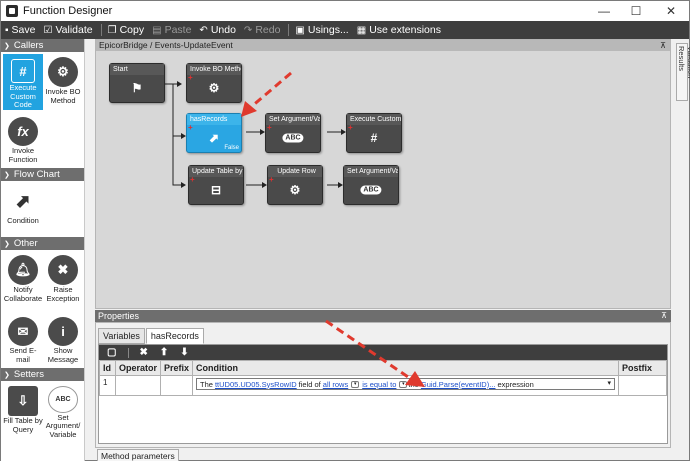 This screenshot has width=690, height=461. I want to click on properties-tabs: Variables hasRecords, so click(151, 336).